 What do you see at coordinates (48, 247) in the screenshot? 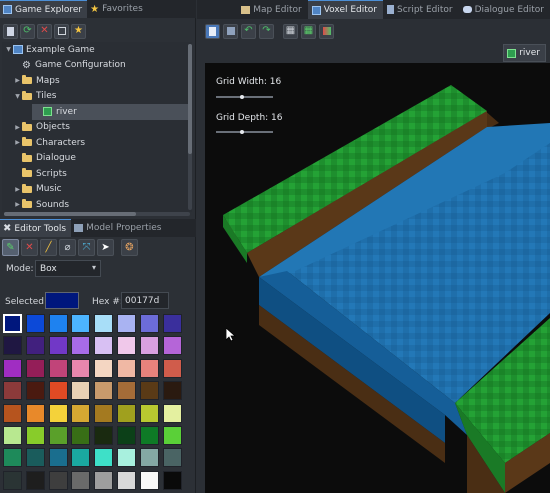
I see `paint-icon: ╱` at bounding box center [48, 247].